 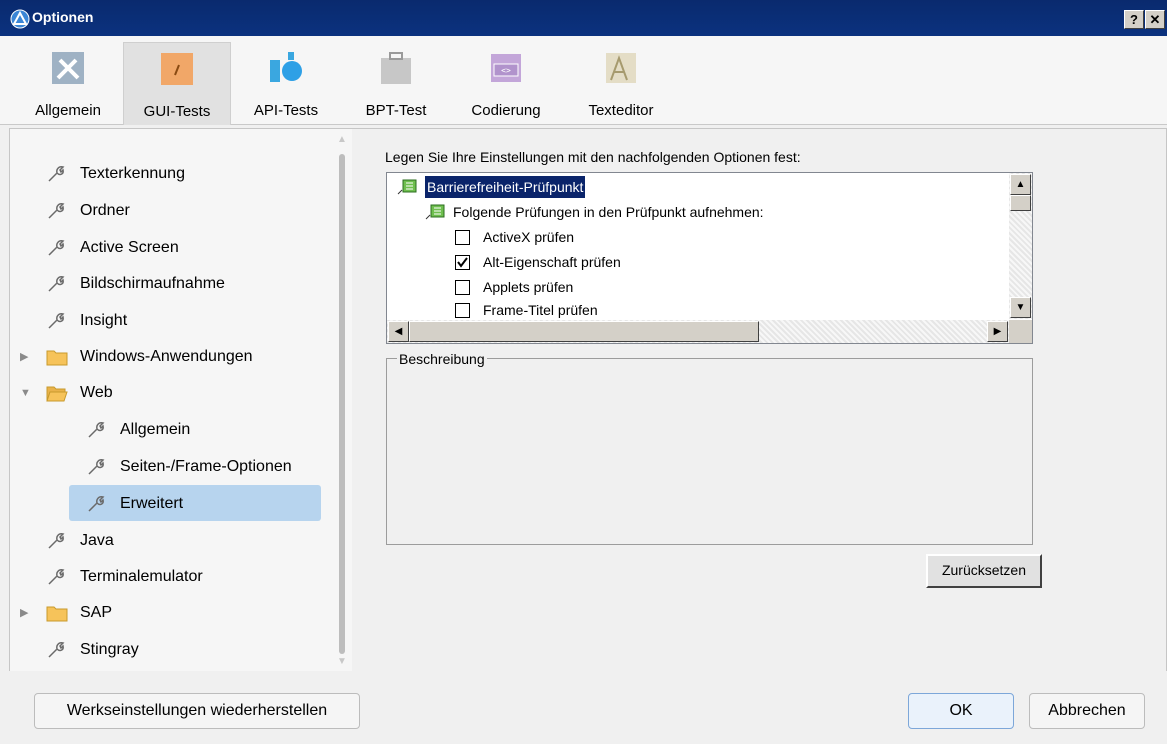 What do you see at coordinates (1155, 19) in the screenshot?
I see `close-button: ✕` at bounding box center [1155, 19].